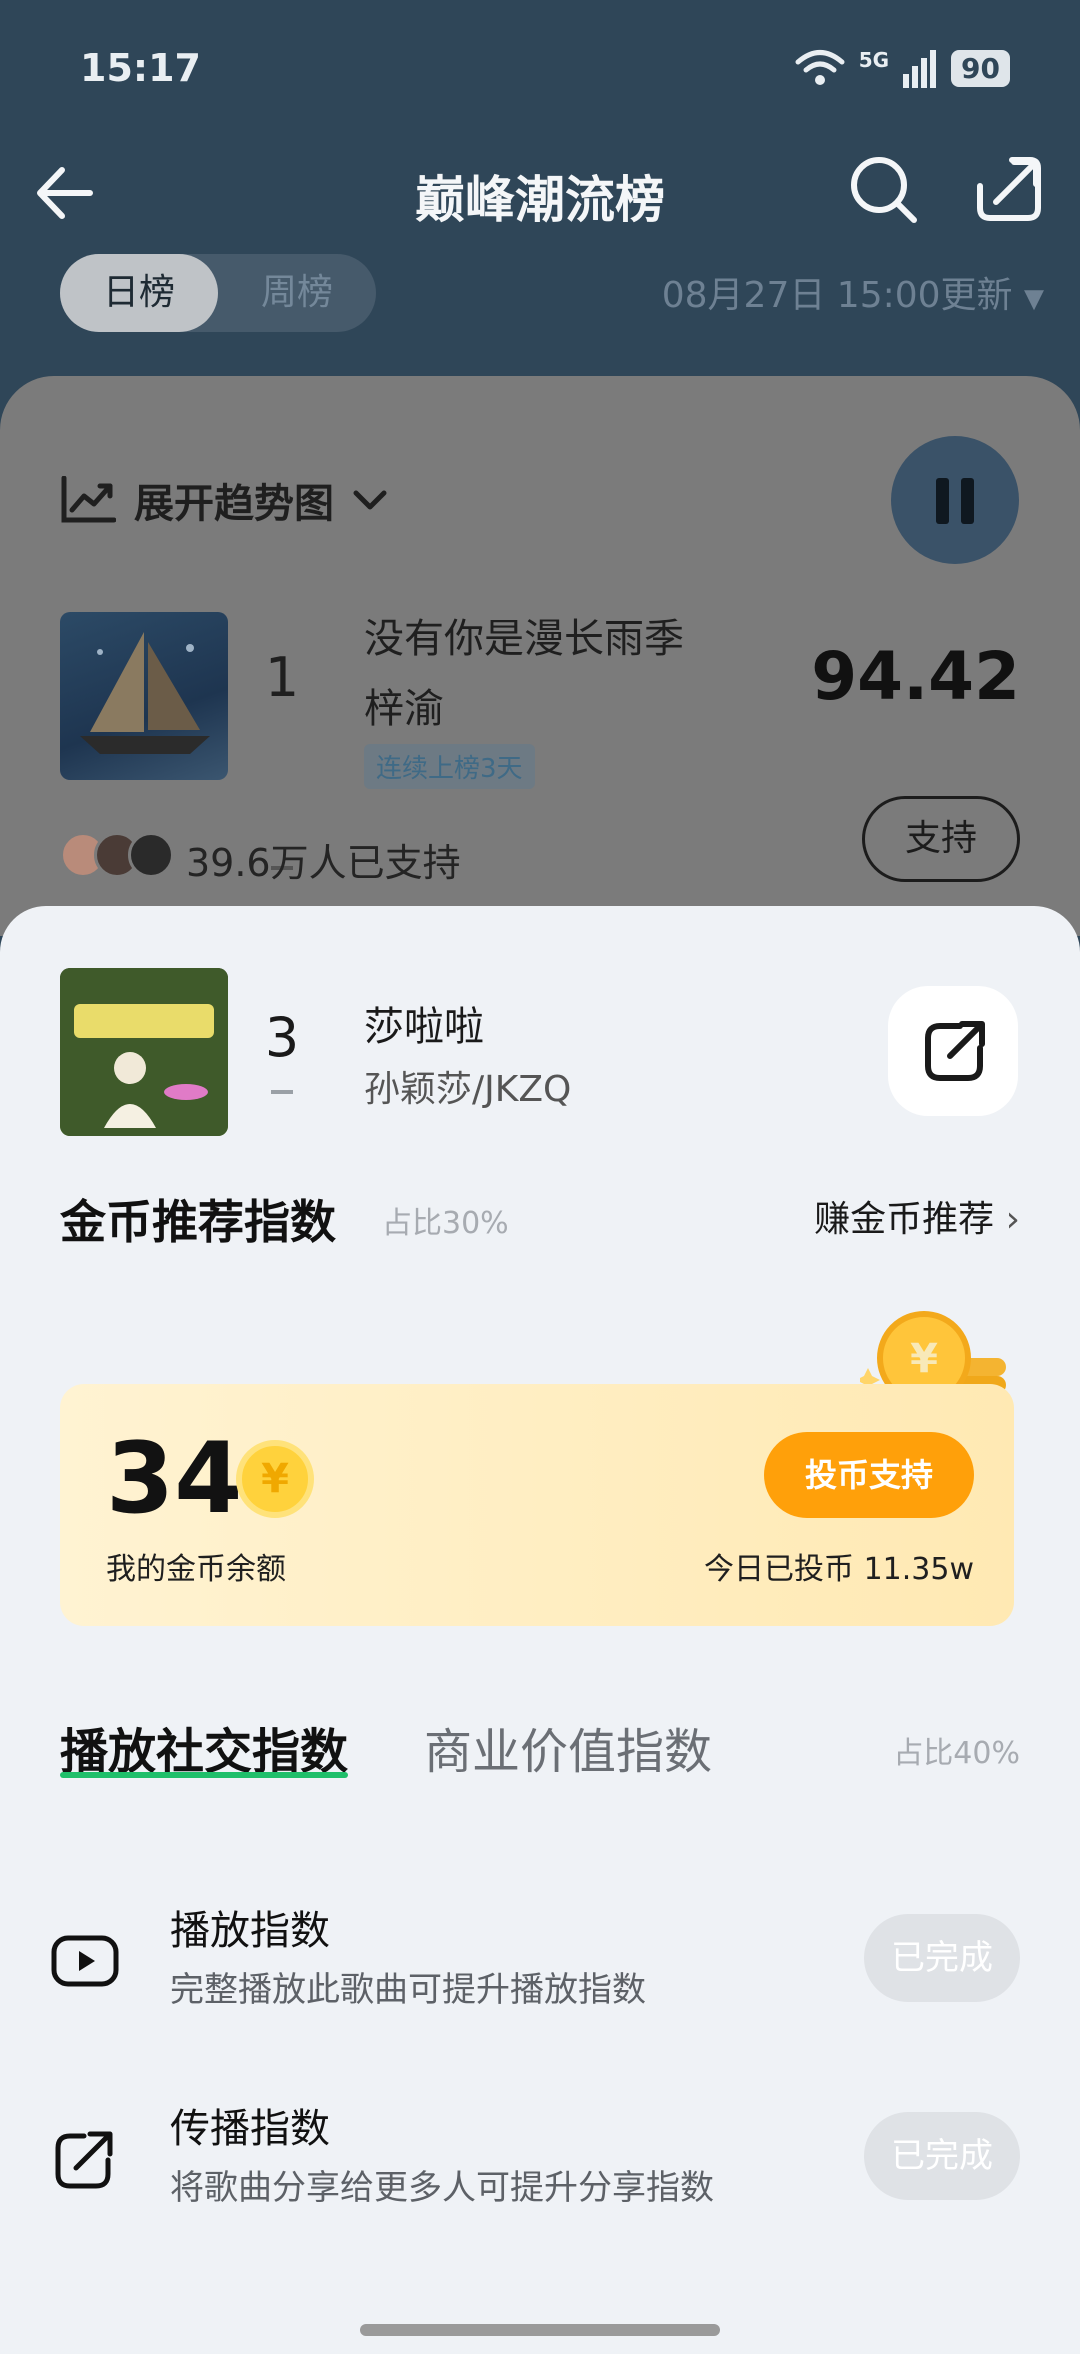  I want to click on task-title: 播放指数, so click(250, 1931).